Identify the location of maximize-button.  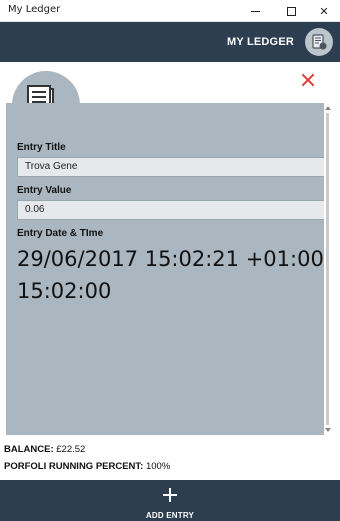
(291, 11).